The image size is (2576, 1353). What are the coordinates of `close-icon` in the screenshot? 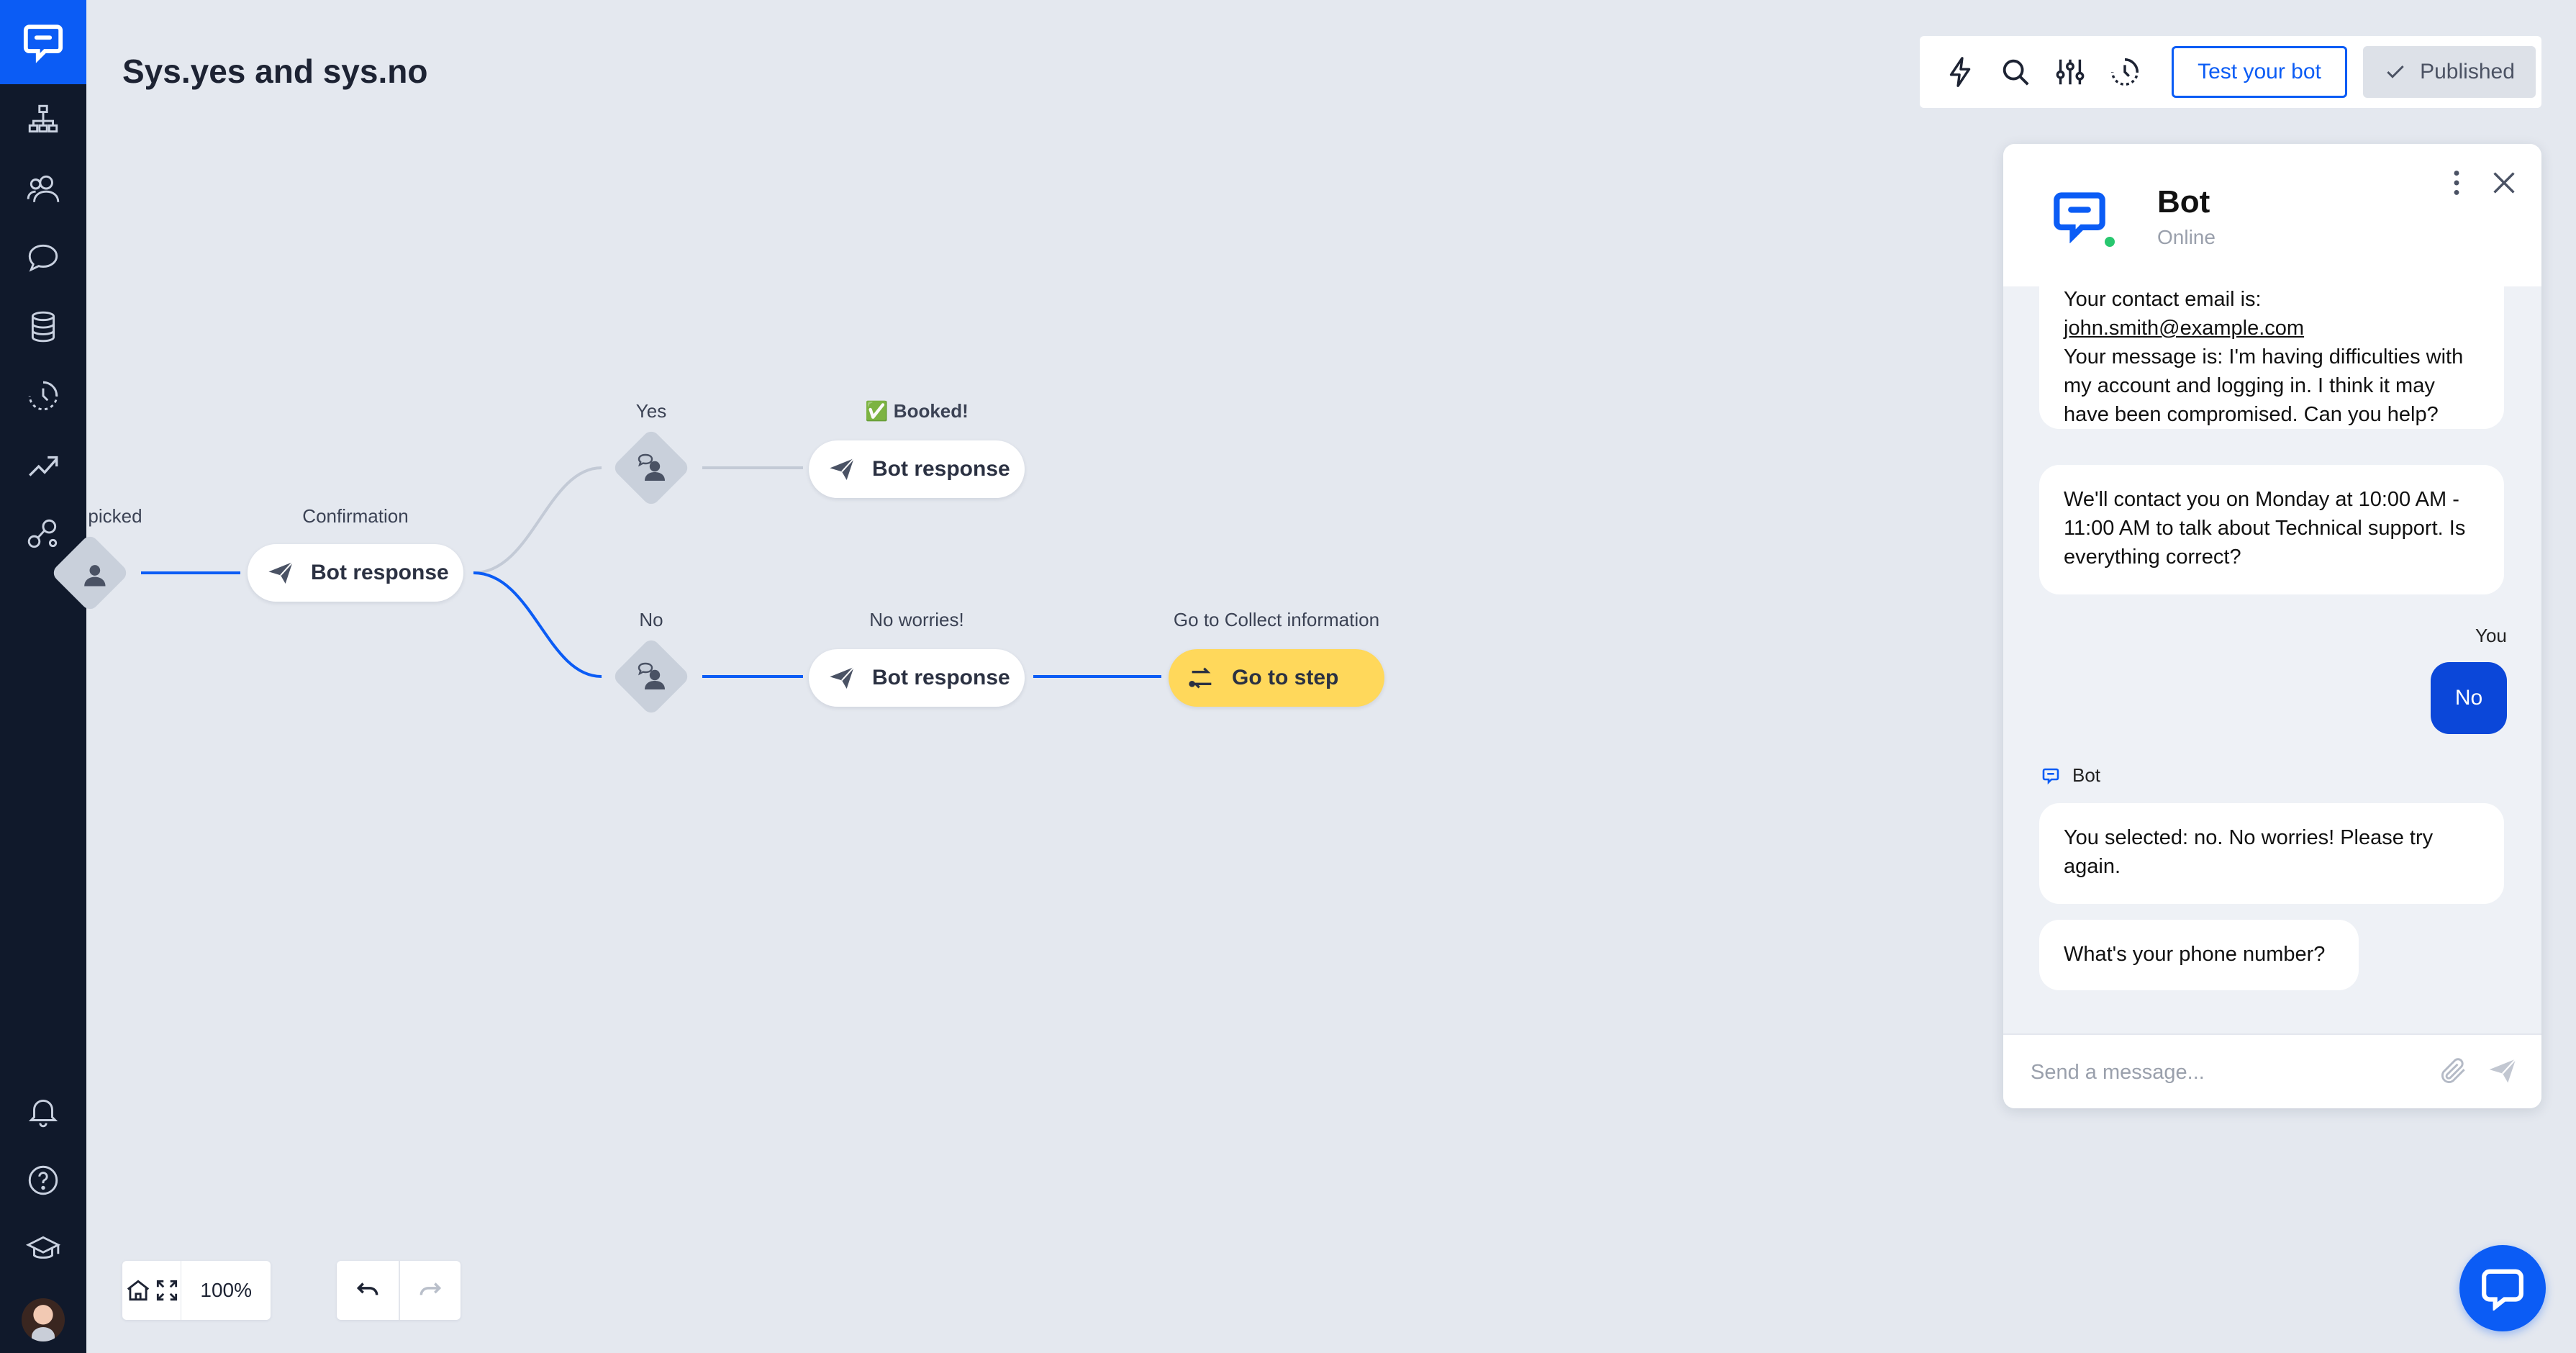 It's located at (2504, 183).